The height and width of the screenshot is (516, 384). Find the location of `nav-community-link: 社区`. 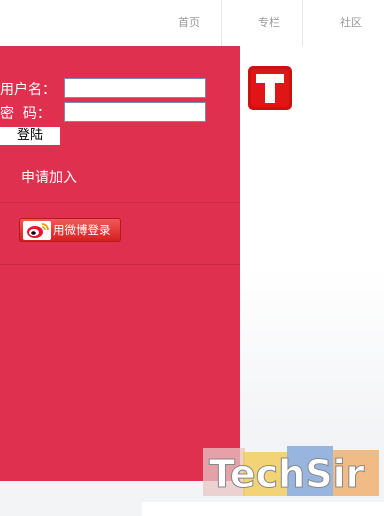

nav-community-link: 社区 is located at coordinates (348, 23).